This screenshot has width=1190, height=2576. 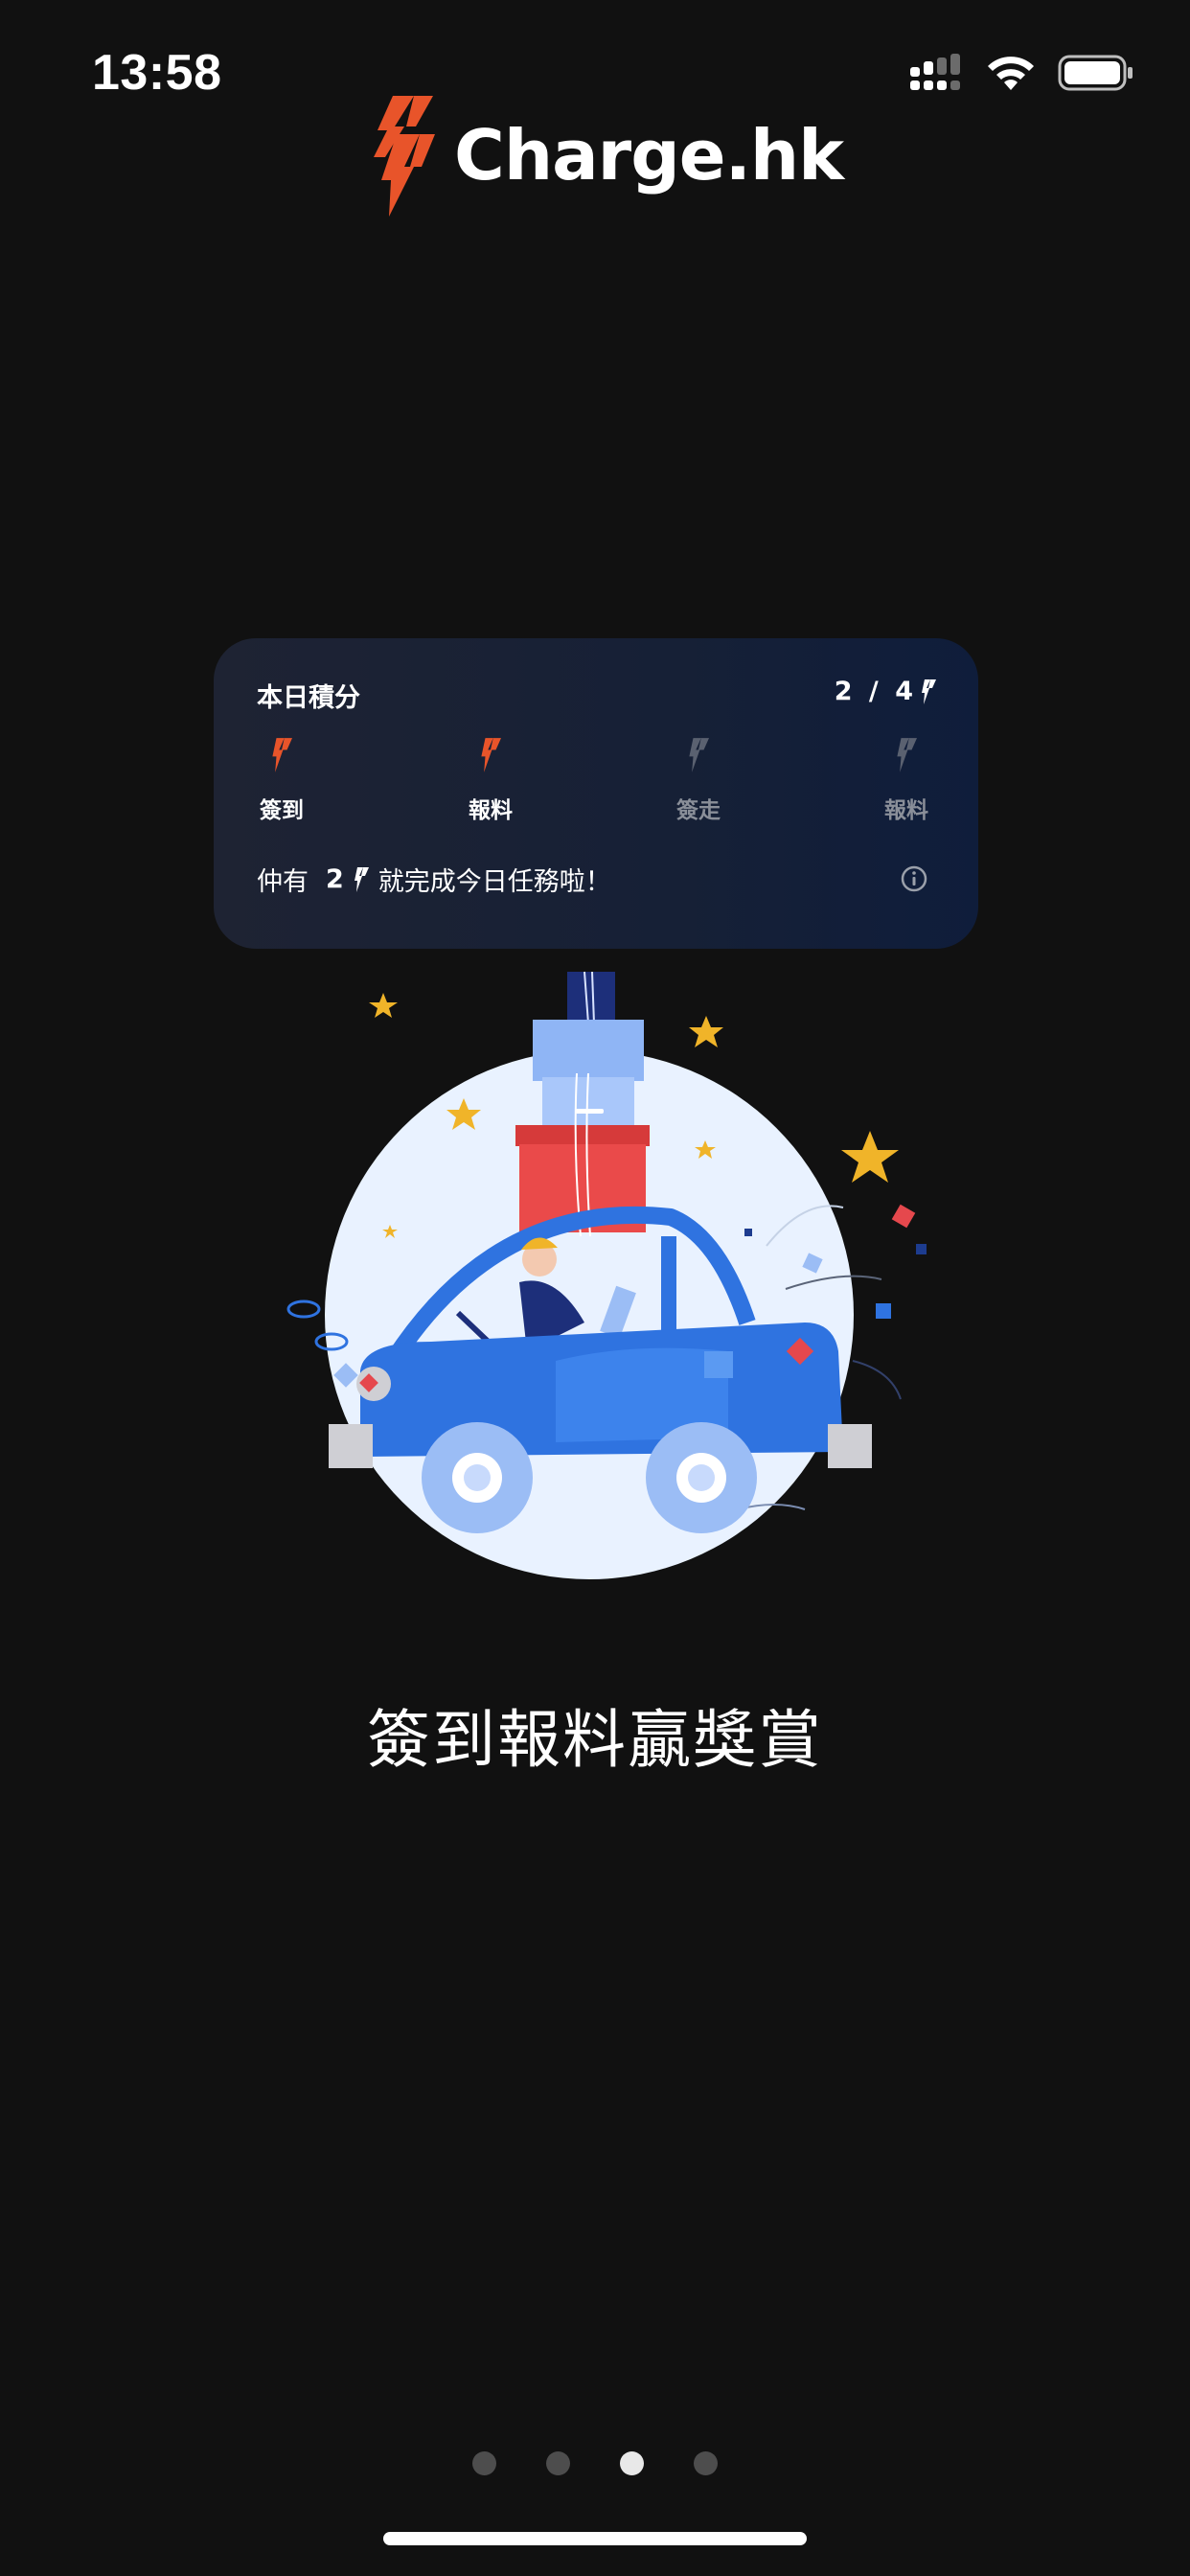 I want to click on status-bar-time: 13:58, so click(x=157, y=73).